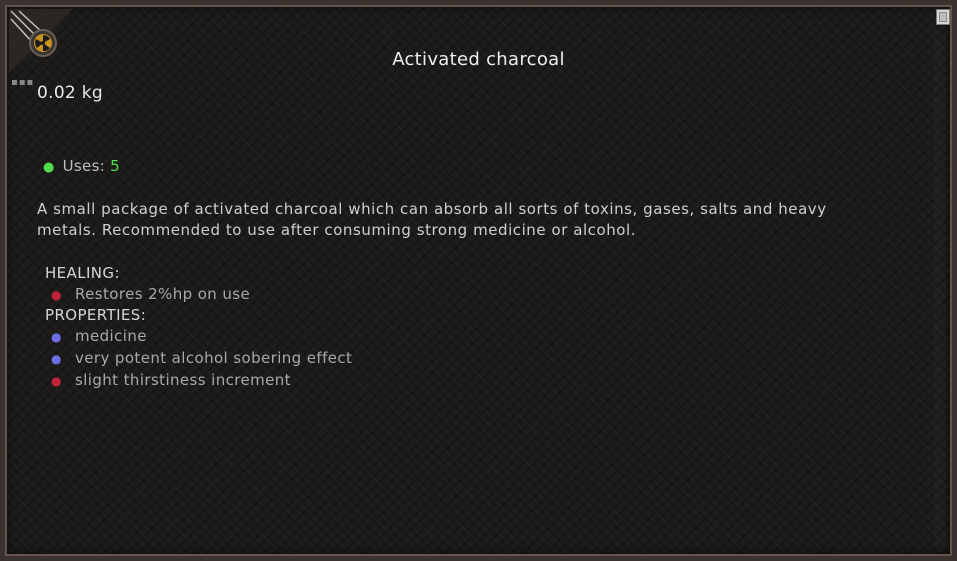 The height and width of the screenshot is (561, 957). I want to click on item-uses: ● Uses: 5, so click(81, 166).